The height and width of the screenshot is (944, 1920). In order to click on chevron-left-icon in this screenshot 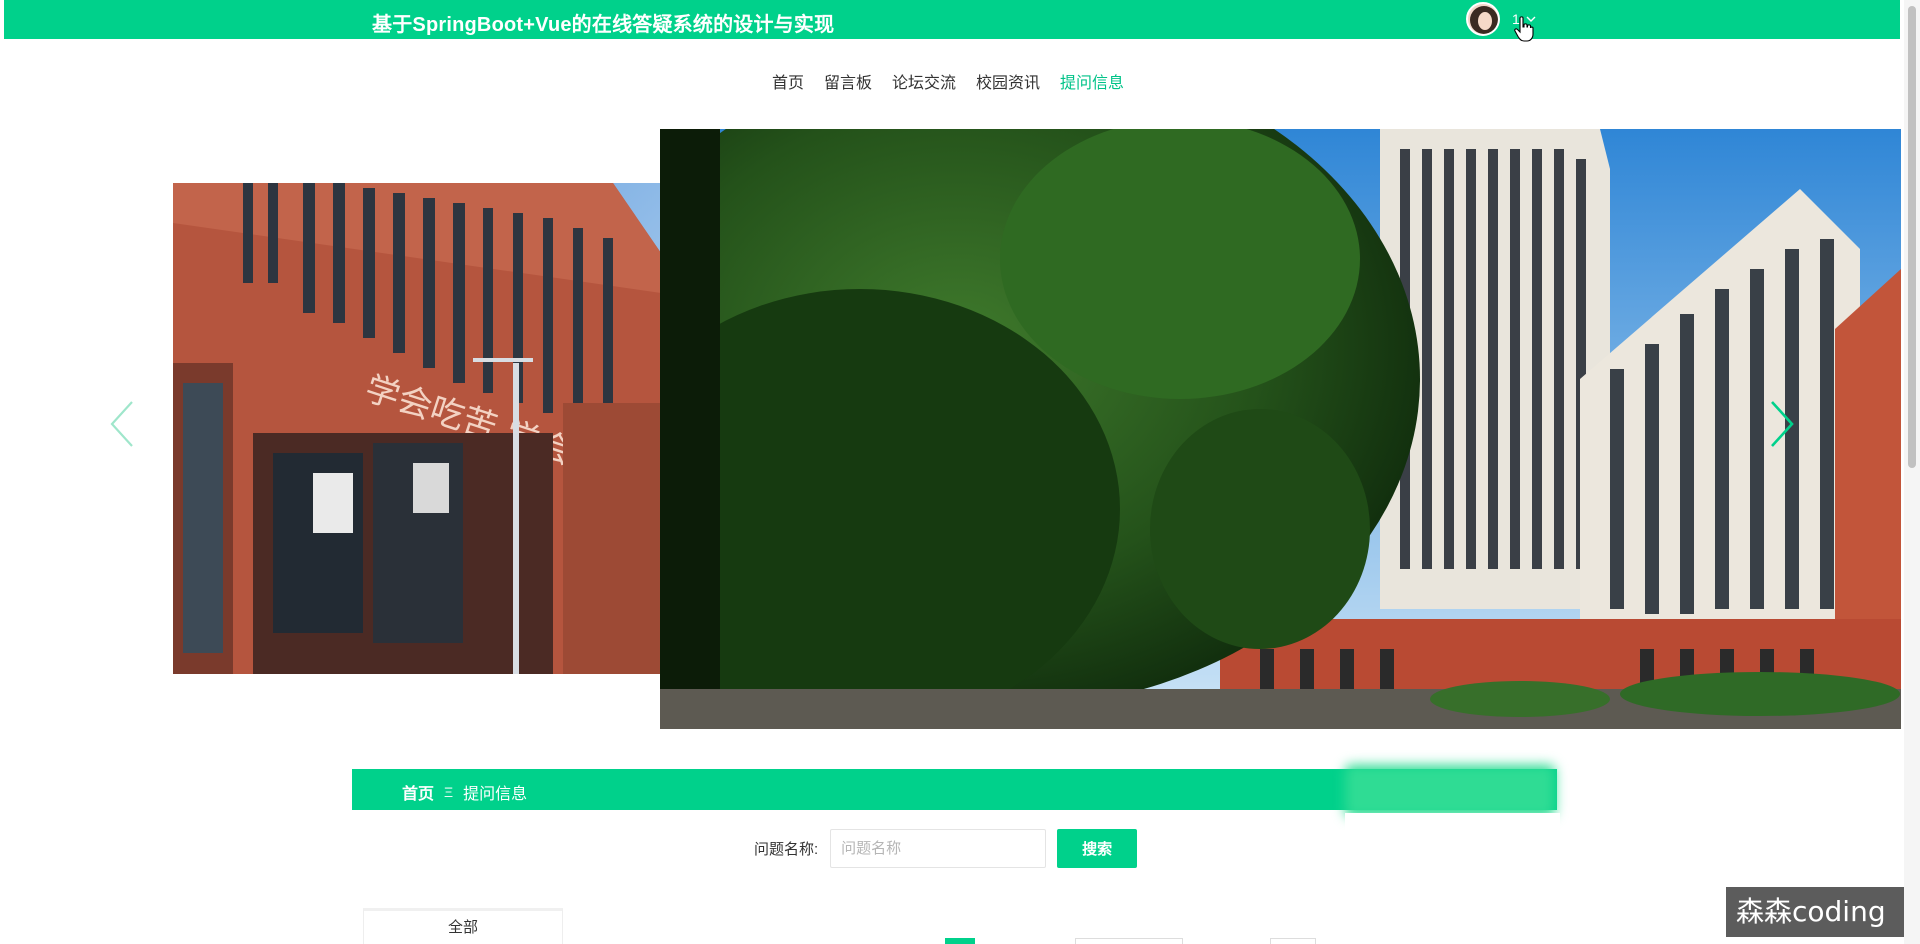, I will do `click(123, 424)`.